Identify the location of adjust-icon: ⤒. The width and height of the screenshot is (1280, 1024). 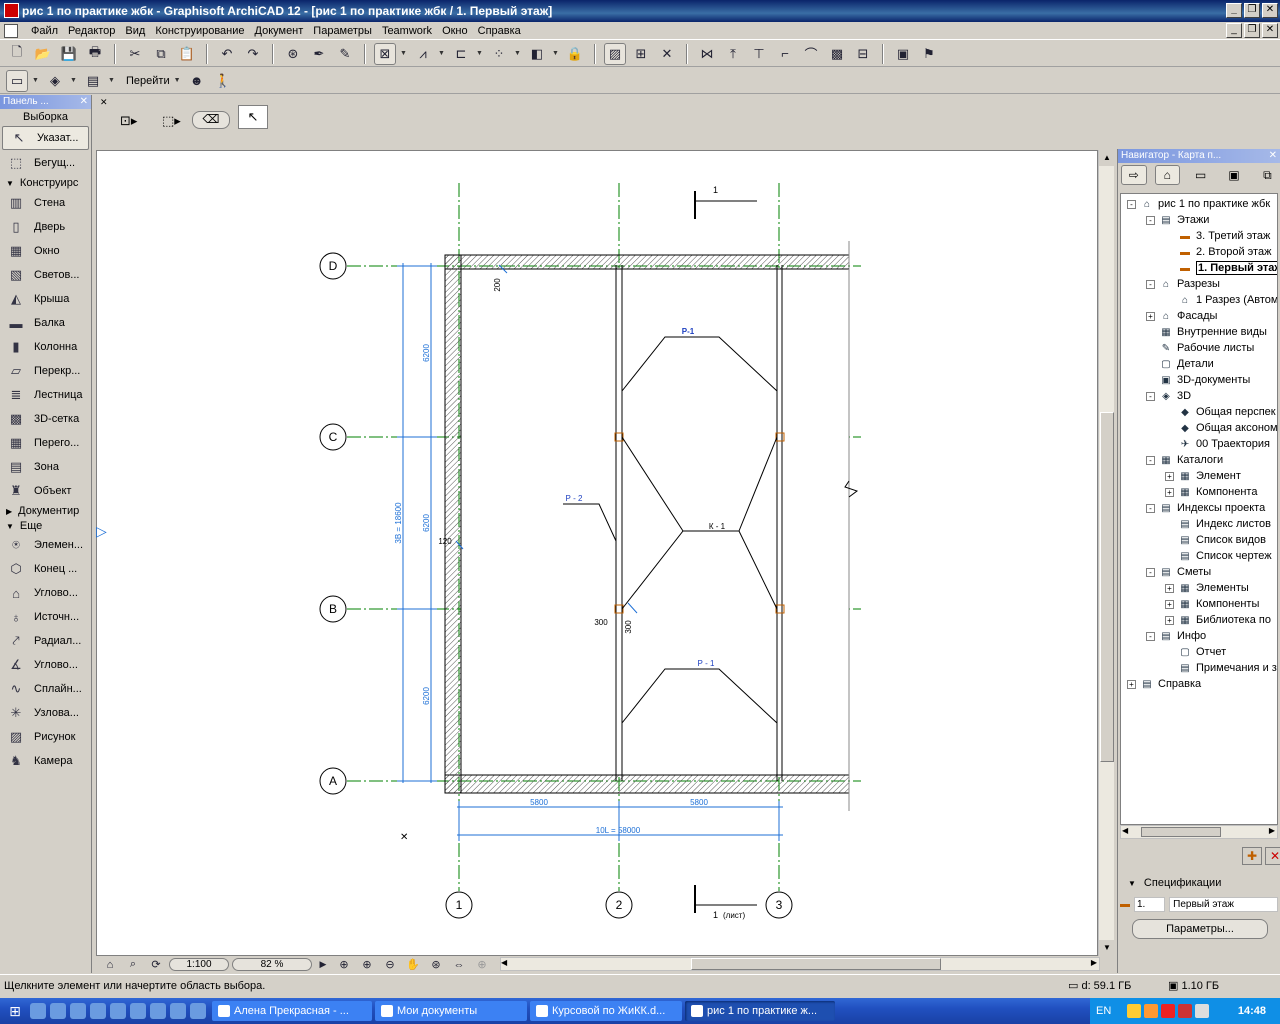
(733, 54).